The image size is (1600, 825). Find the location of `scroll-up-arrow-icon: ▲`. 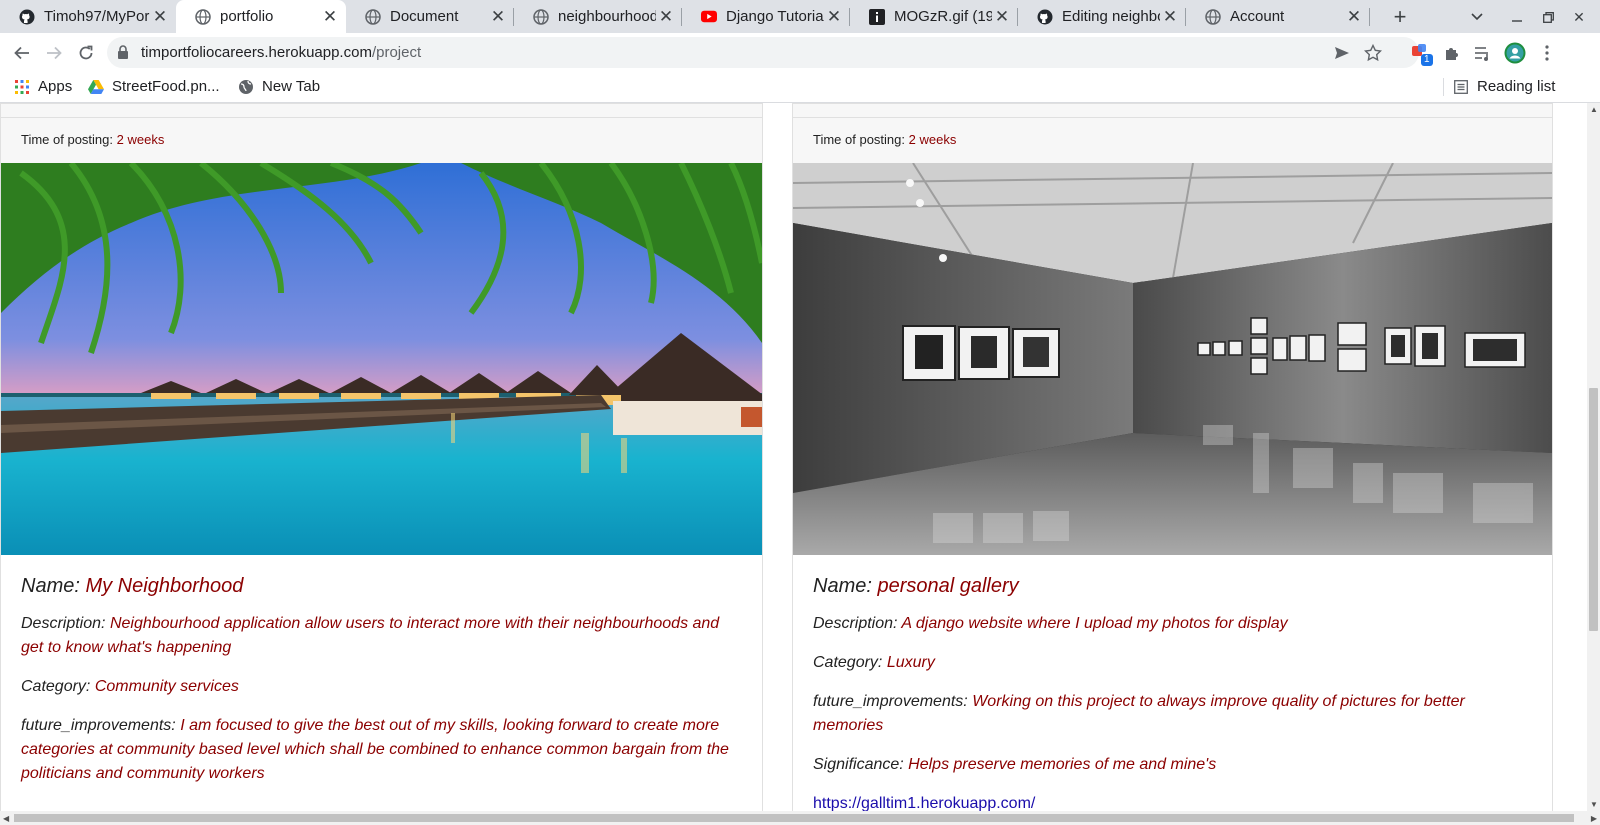

scroll-up-arrow-icon: ▲ is located at coordinates (1594, 109).